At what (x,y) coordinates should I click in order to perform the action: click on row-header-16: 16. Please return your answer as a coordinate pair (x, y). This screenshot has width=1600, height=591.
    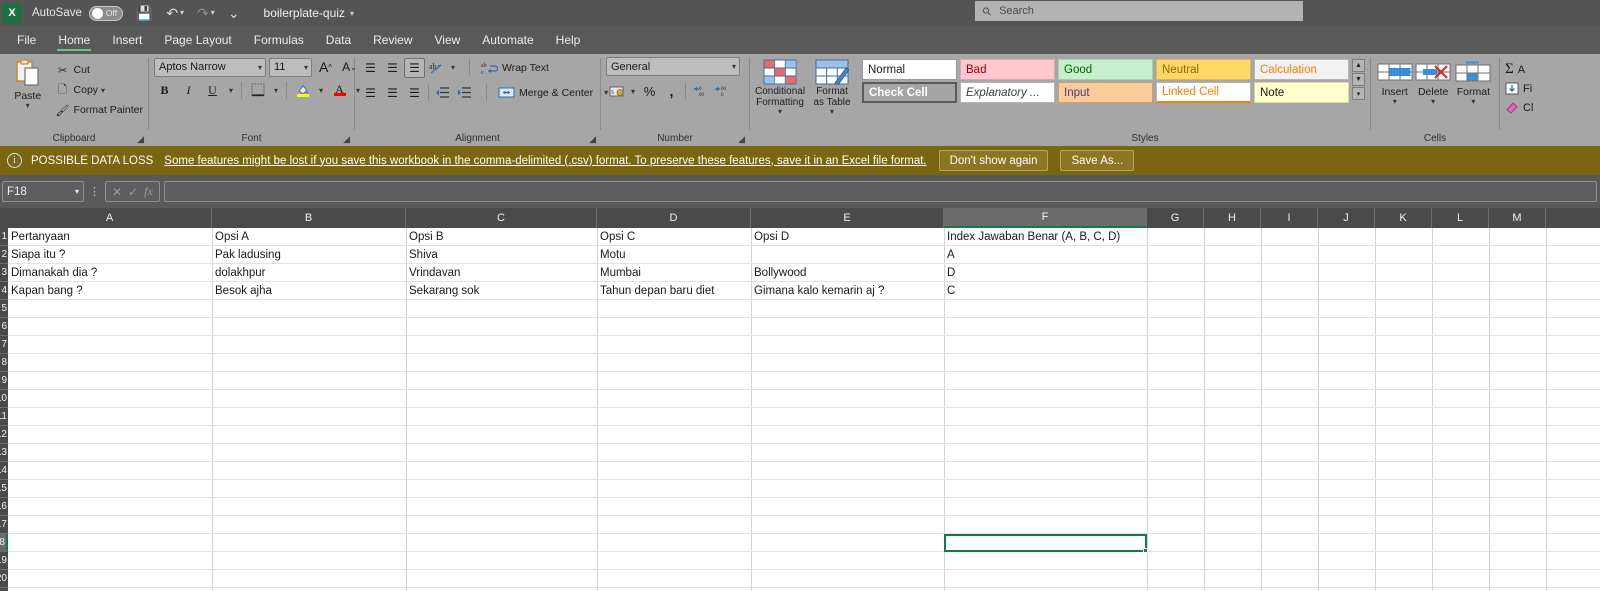
    Looking at the image, I should click on (4, 507).